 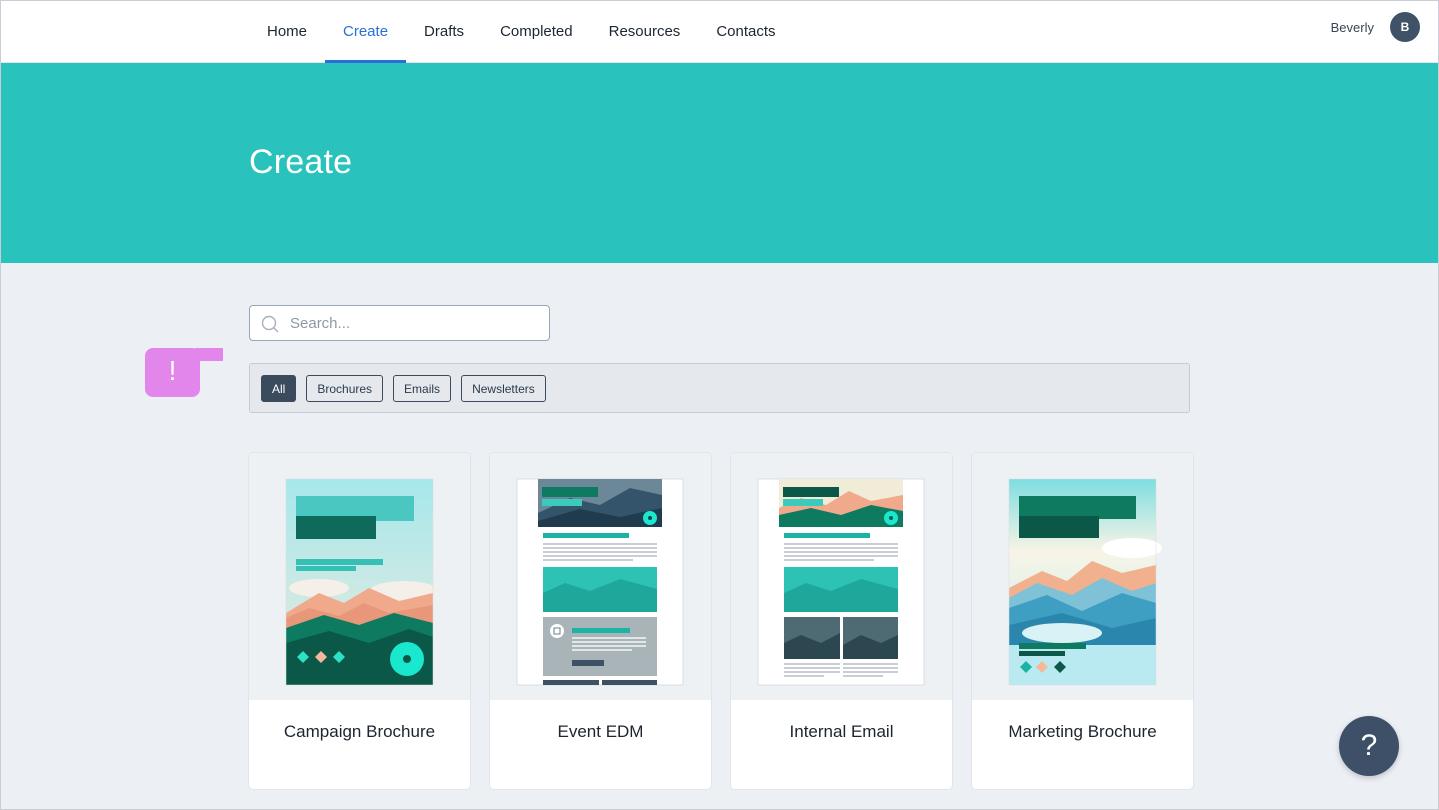 What do you see at coordinates (279, 388) in the screenshot?
I see `filter-all: All` at bounding box center [279, 388].